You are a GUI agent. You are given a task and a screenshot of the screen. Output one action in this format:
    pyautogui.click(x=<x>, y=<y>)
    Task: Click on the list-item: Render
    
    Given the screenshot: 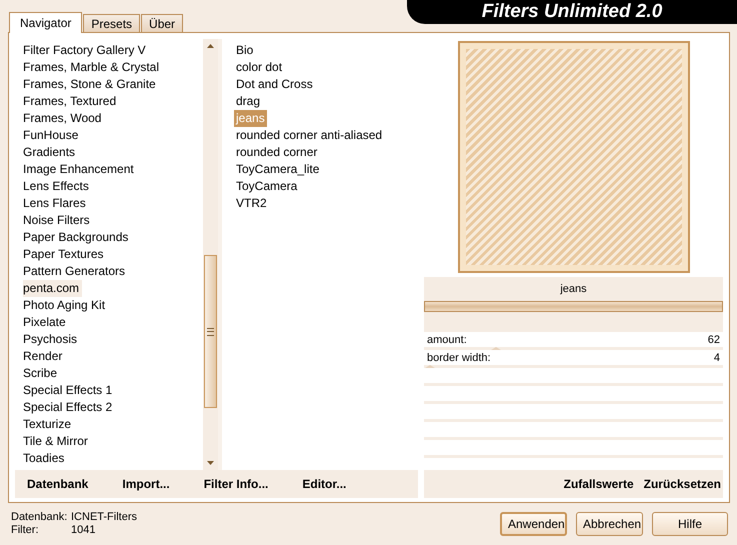 What is the action you would take?
    pyautogui.click(x=113, y=356)
    